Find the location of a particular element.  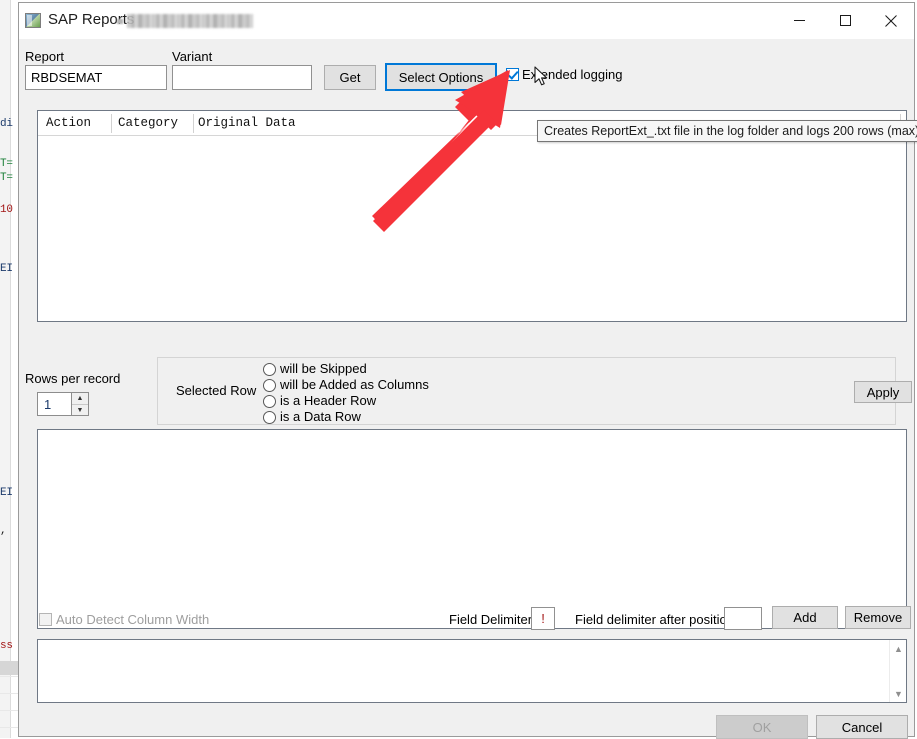

grid-column-action: Action is located at coordinates (68, 123).